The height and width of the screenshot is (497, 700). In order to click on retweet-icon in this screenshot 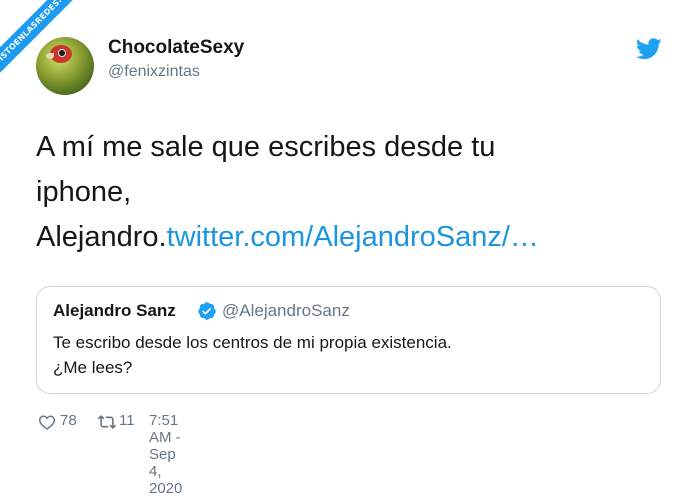, I will do `click(107, 422)`.